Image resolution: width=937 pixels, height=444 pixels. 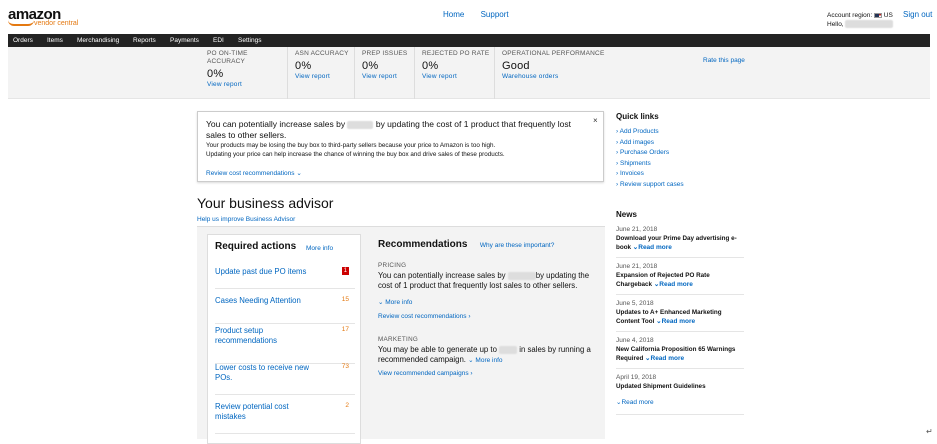 What do you see at coordinates (285, 278) in the screenshot?
I see `required-action-item: Update past due PO items 1` at bounding box center [285, 278].